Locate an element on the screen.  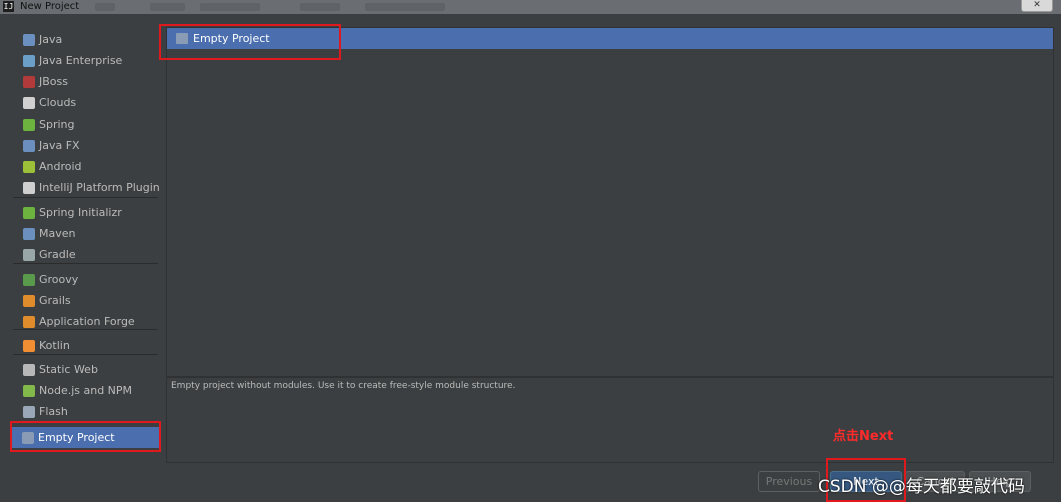
sidebar-item-flash: Flash is located at coordinates (88, 411).